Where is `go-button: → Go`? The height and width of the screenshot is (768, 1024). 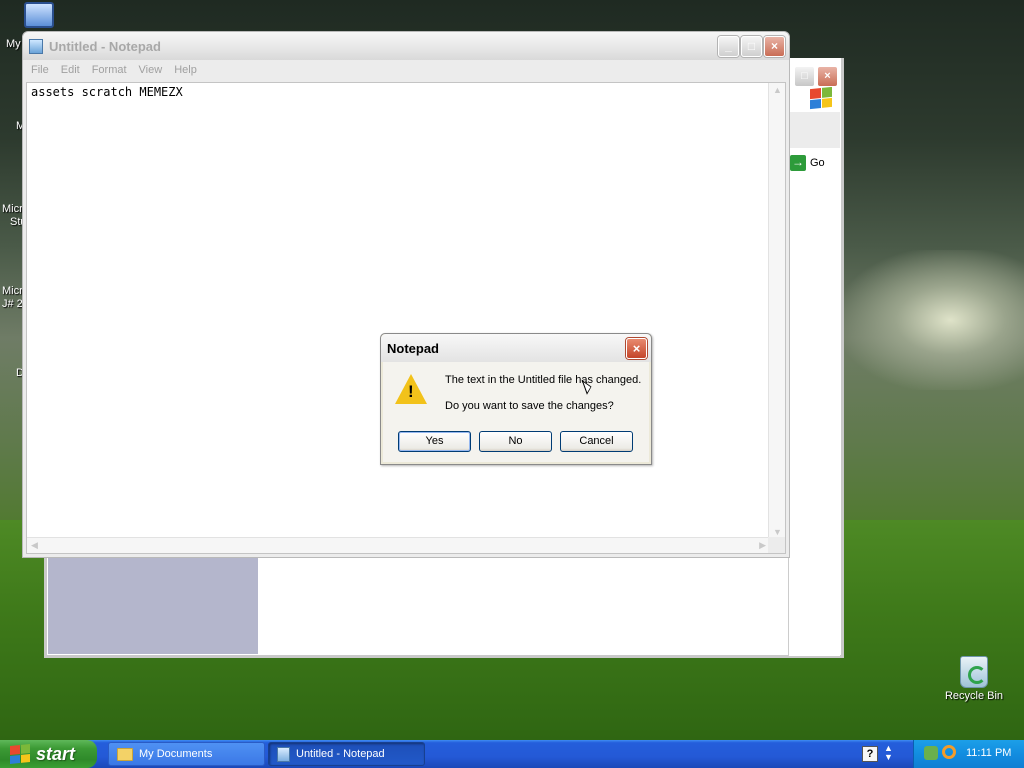
go-button: → Go is located at coordinates (807, 163).